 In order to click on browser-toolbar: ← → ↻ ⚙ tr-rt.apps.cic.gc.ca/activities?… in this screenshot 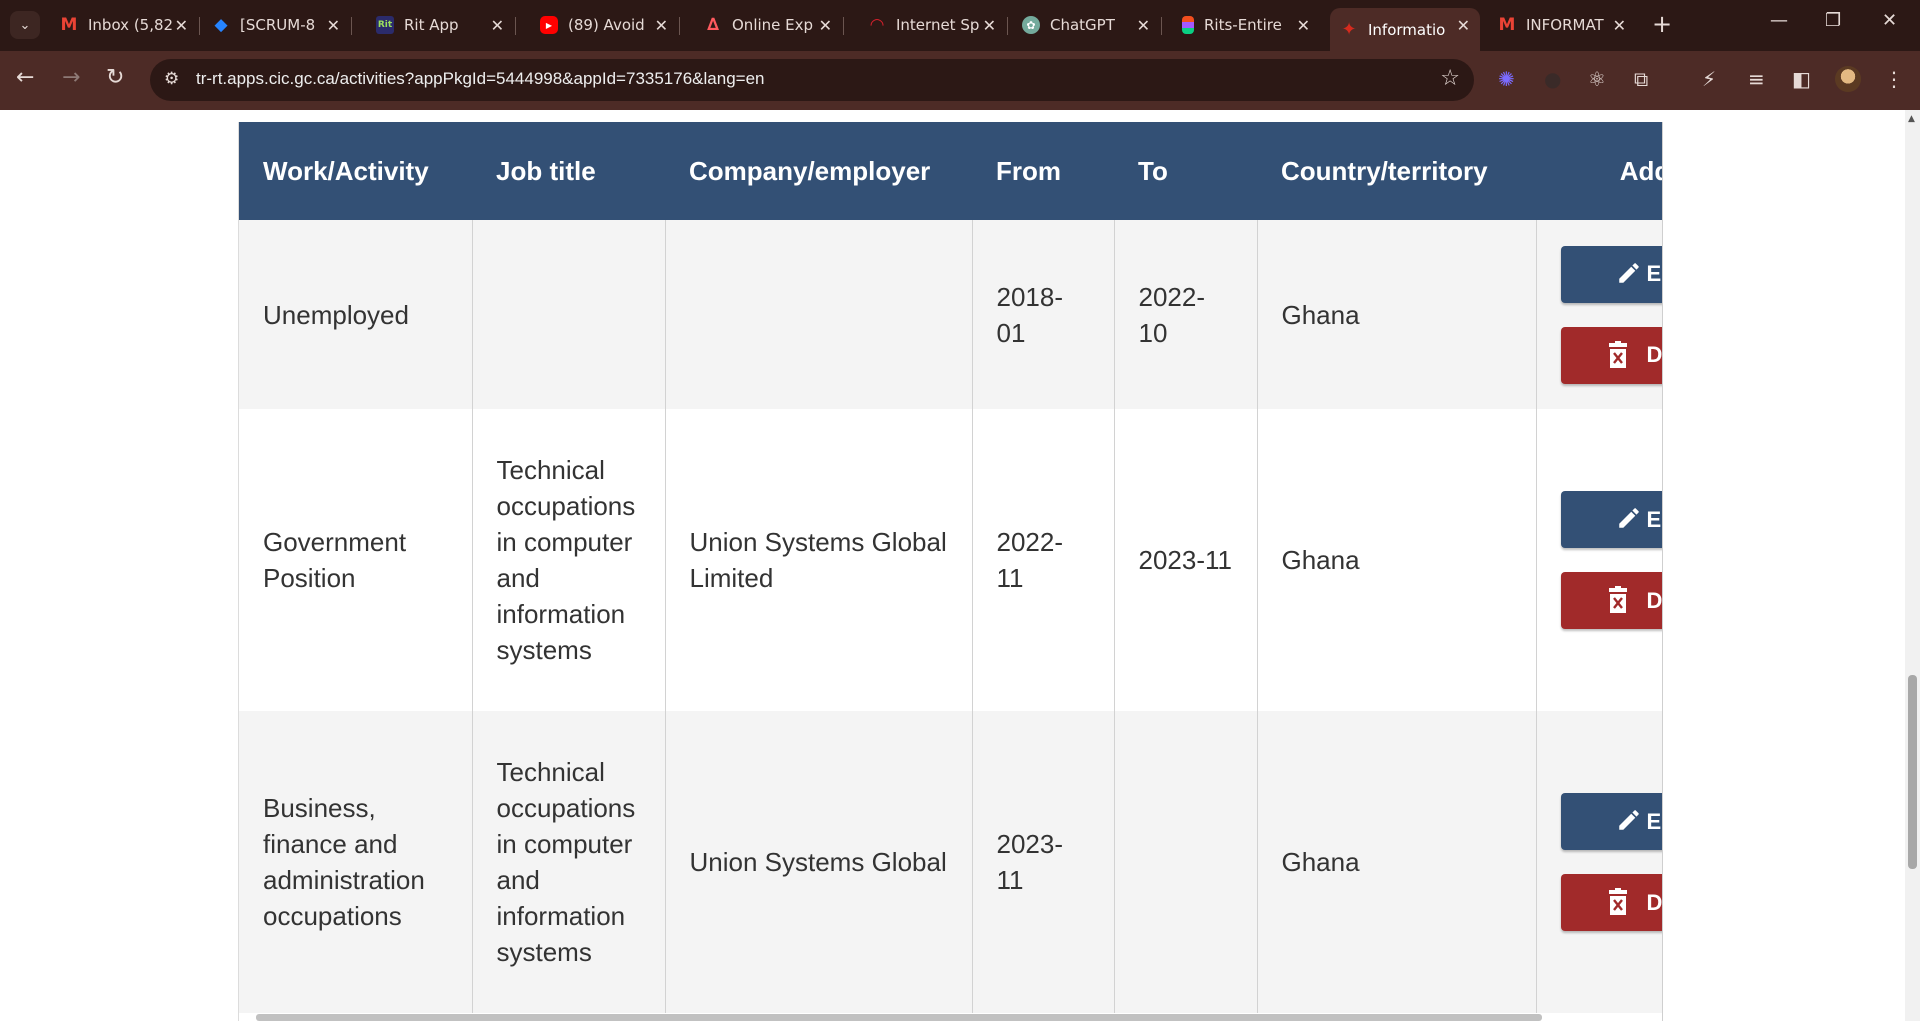, I will do `click(960, 80)`.